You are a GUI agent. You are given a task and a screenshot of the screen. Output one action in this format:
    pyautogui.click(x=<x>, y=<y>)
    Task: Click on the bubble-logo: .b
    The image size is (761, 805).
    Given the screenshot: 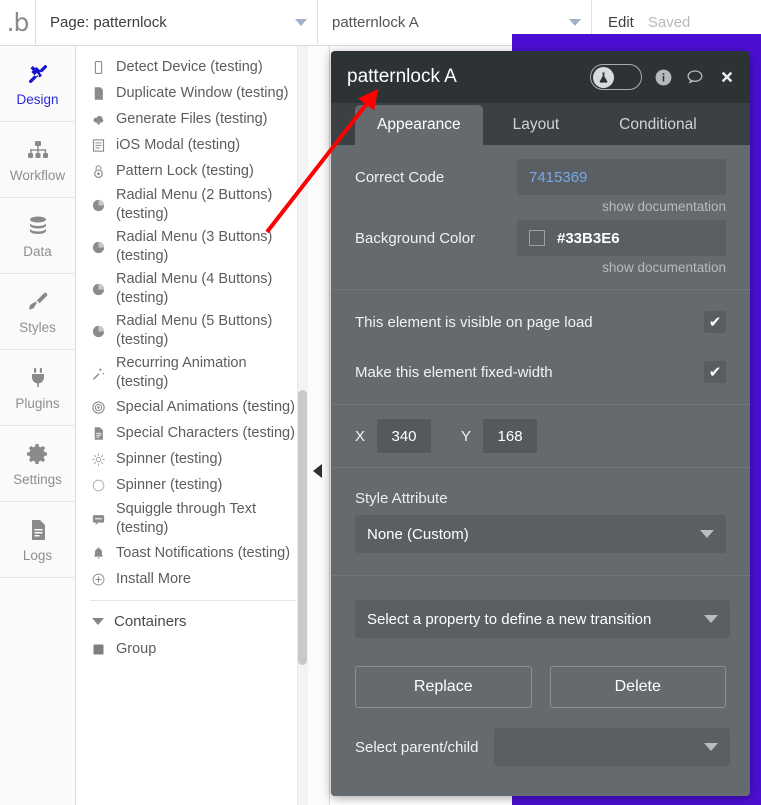 What is the action you would take?
    pyautogui.click(x=18, y=22)
    